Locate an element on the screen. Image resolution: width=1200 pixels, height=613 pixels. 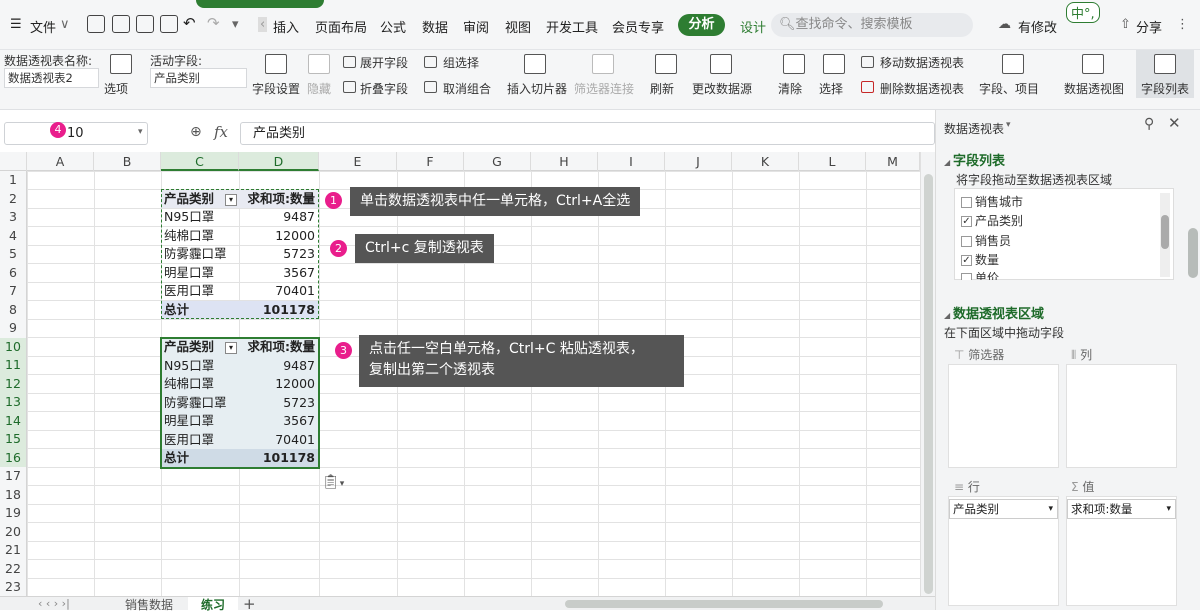
fields-items-button: 字段、项目 is located at coordinates (1009, 88).